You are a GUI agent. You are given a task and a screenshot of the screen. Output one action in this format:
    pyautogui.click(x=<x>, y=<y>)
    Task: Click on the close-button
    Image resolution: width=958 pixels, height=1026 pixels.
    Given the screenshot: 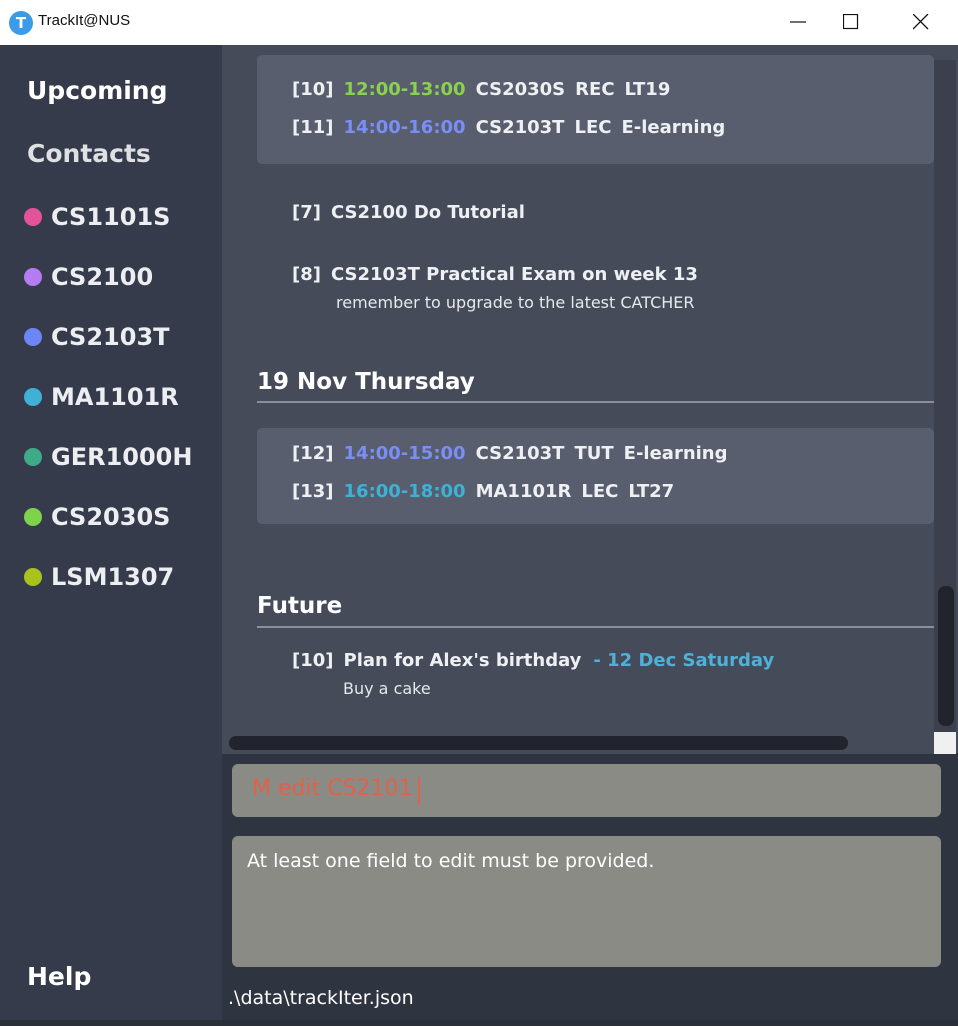 What is the action you would take?
    pyautogui.click(x=921, y=22)
    